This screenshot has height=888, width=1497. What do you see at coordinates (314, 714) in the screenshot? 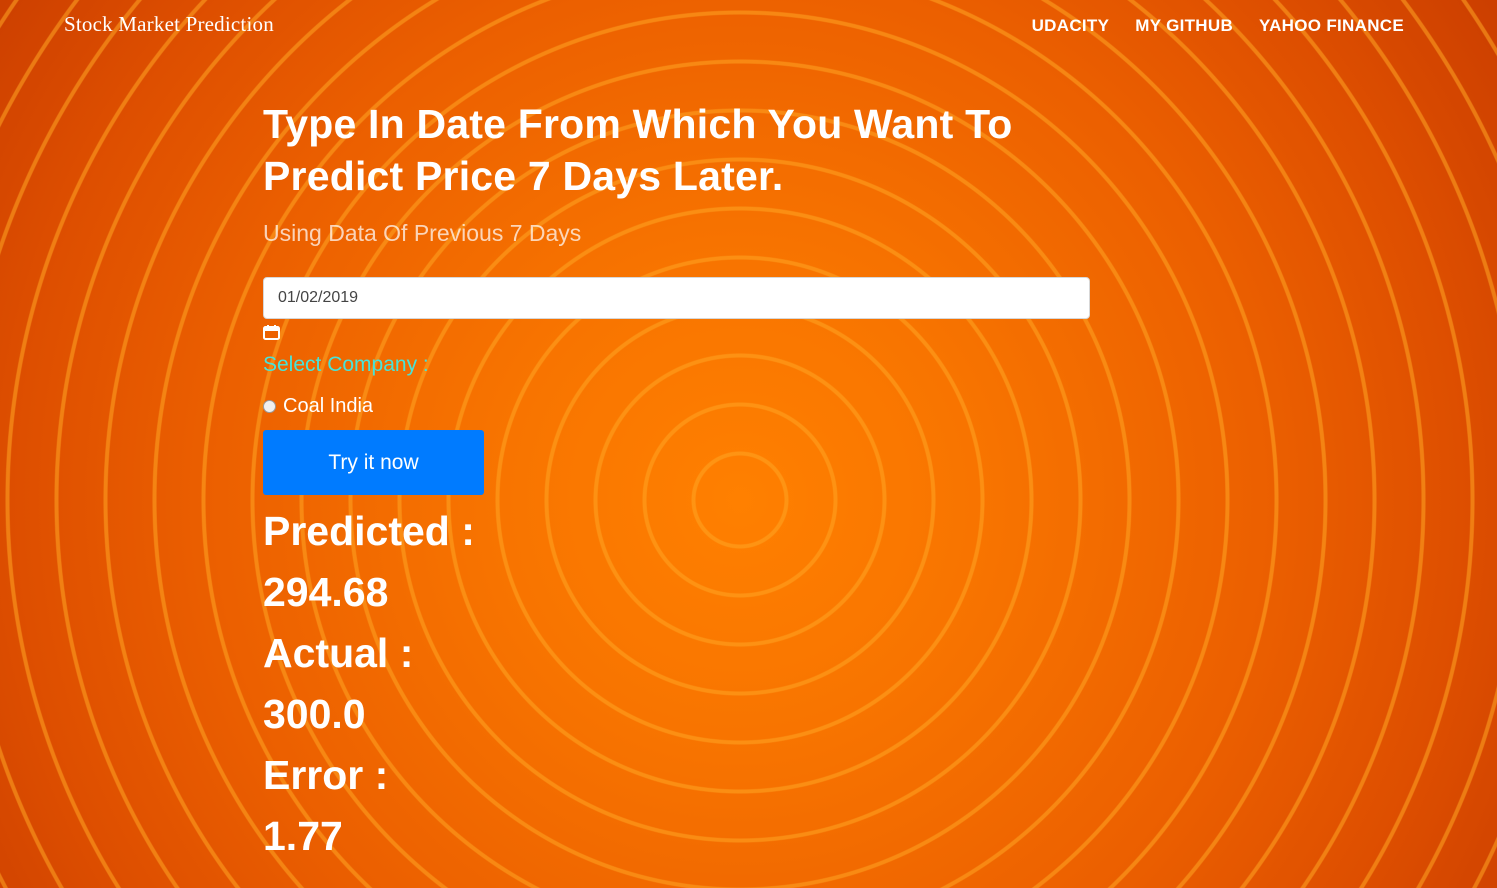
I see `actual-value: 300.0` at bounding box center [314, 714].